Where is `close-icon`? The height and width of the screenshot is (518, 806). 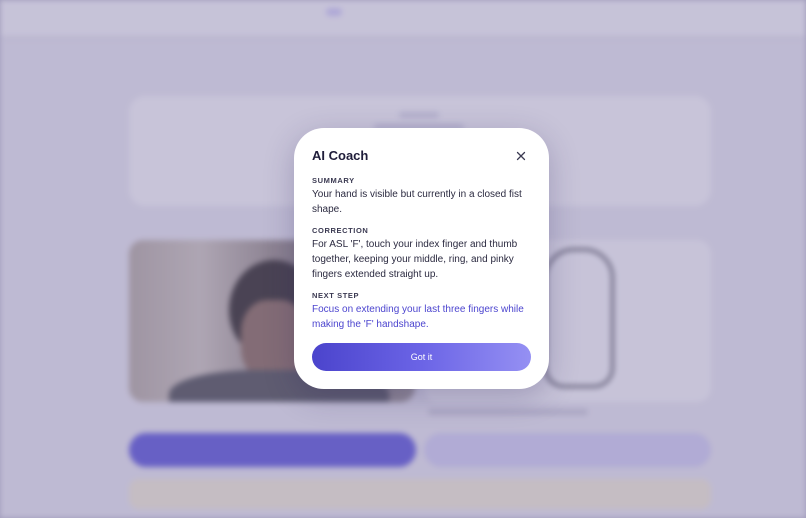 close-icon is located at coordinates (521, 156).